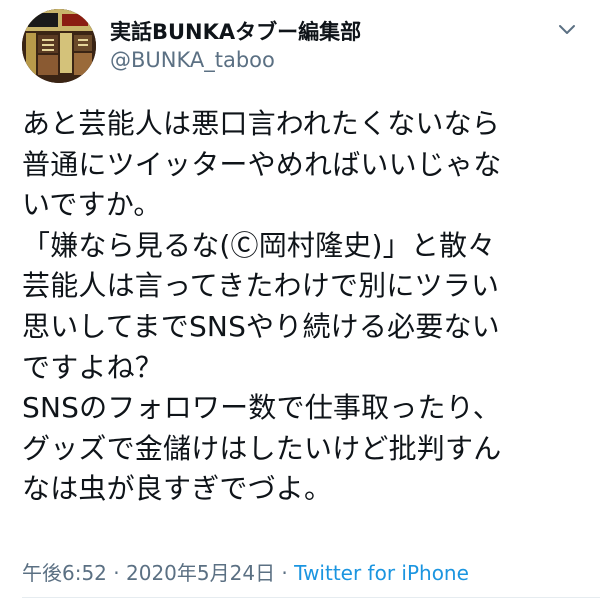  I want to click on tweet-meta: 午後6:52 · 2020年5月24日 · Twitter for iPhone, so click(245, 573).